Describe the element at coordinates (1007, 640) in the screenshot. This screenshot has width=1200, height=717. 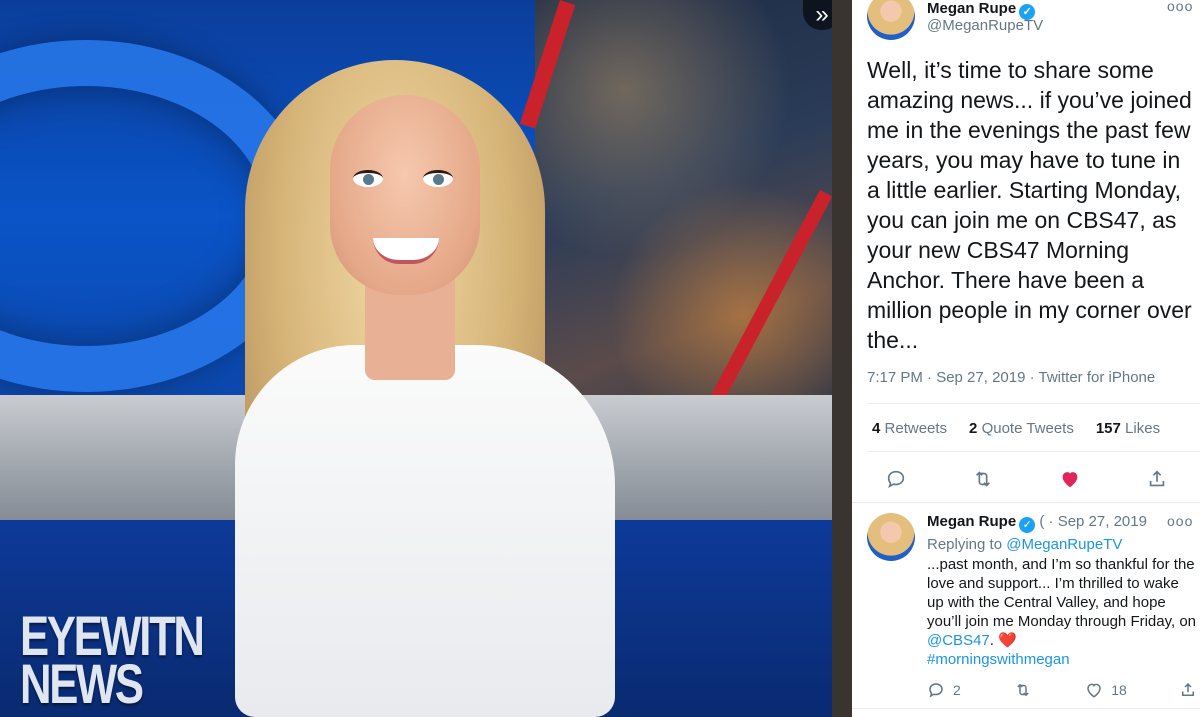
I see `heart-emoji: ❤️` at that location.